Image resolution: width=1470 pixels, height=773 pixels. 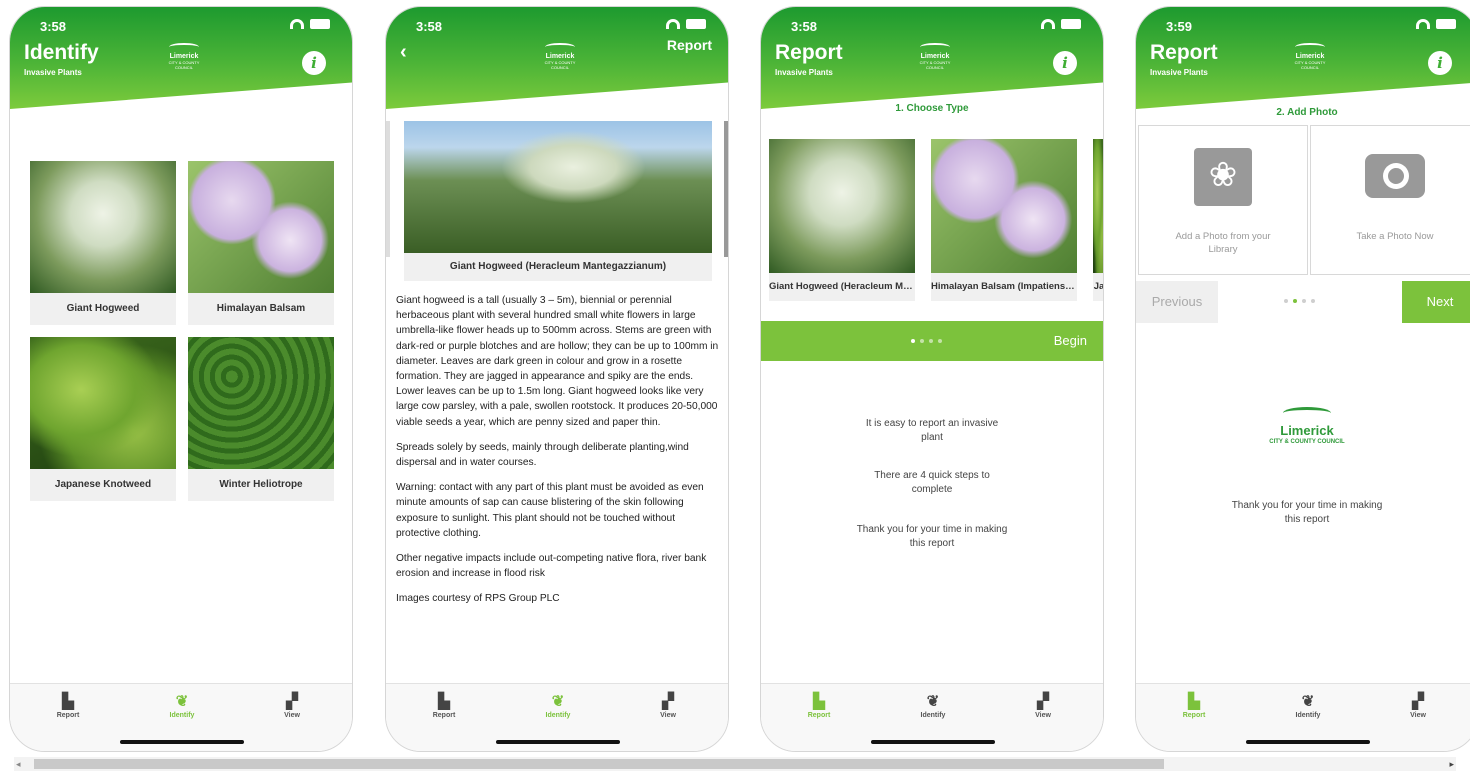 What do you see at coordinates (1098, 286) in the screenshot?
I see `type-name: Ja` at bounding box center [1098, 286].